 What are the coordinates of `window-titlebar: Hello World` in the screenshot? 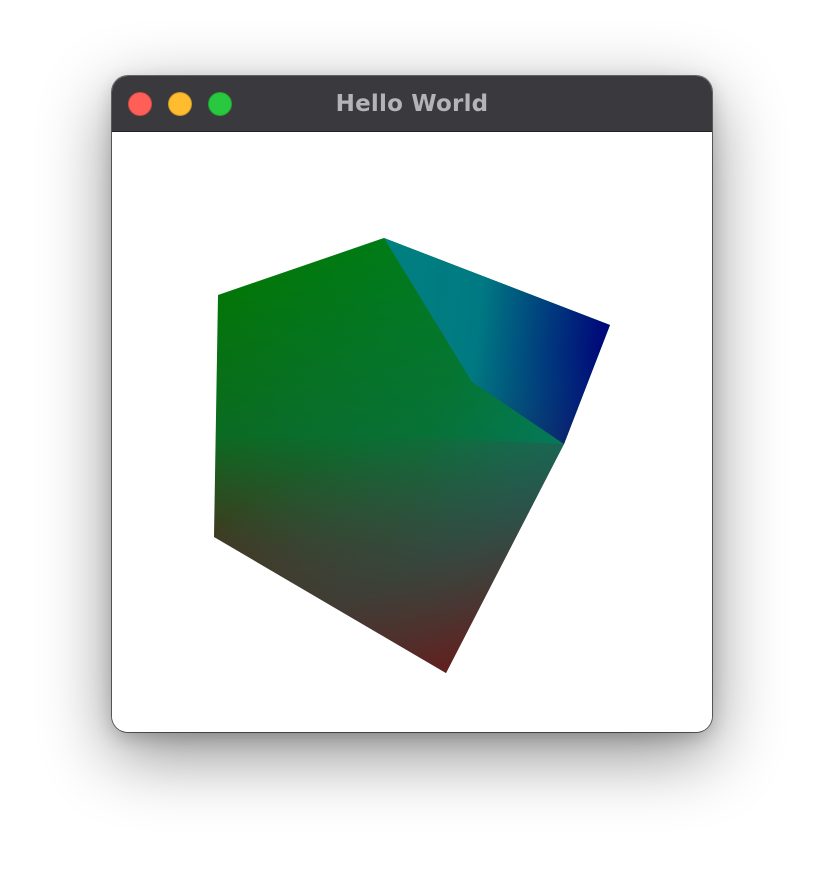 It's located at (412, 104).